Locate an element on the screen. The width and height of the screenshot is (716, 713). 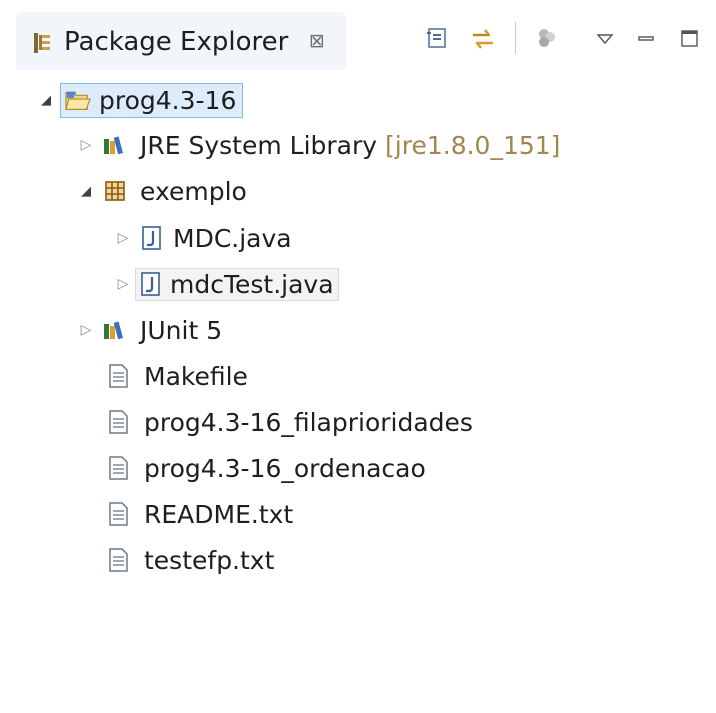
tree-item-testefp: testefp.txt is located at coordinates (189, 560).